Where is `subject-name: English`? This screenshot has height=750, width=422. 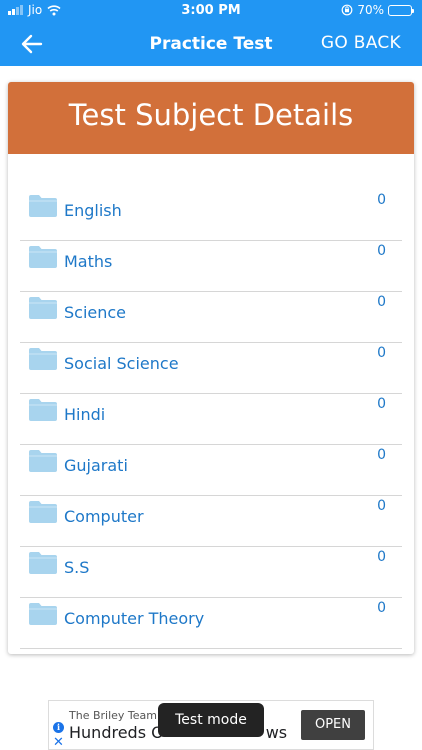 subject-name: English is located at coordinates (93, 210).